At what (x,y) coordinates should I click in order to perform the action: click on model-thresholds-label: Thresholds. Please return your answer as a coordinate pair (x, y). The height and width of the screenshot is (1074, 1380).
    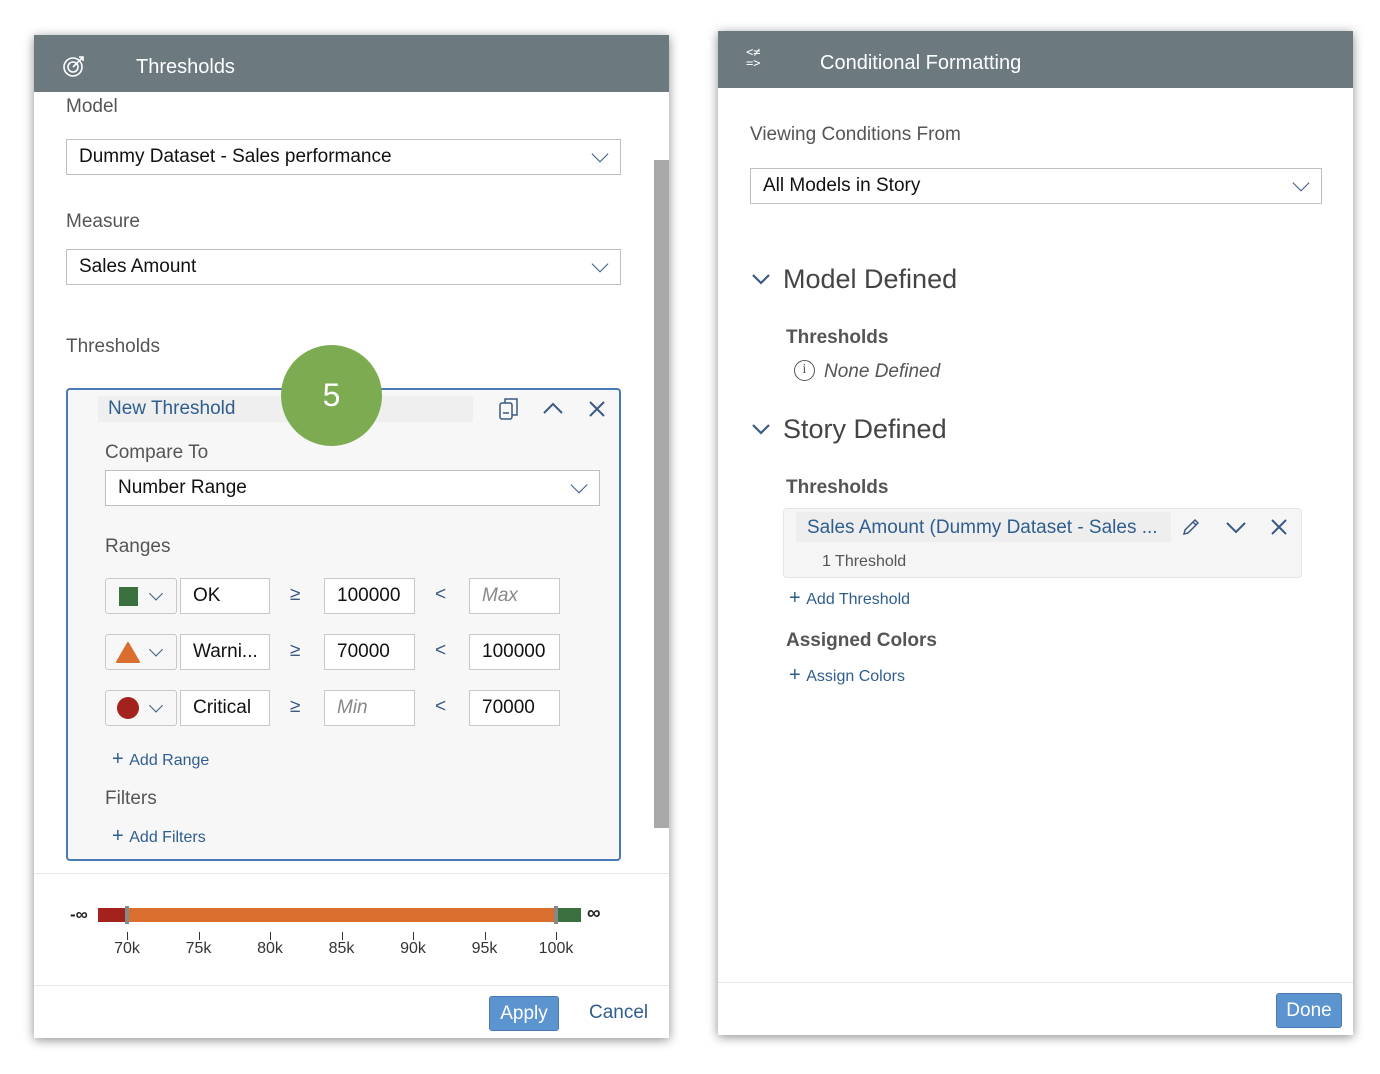
    Looking at the image, I should click on (837, 337).